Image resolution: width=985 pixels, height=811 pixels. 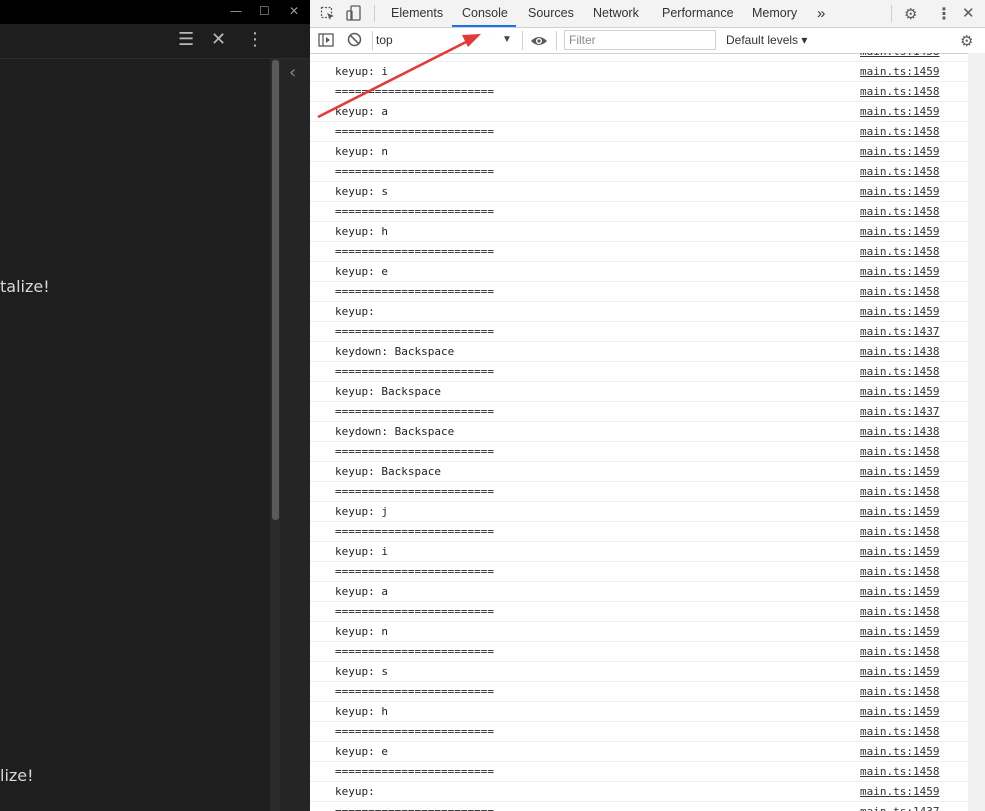 I want to click on devtools-splitter, so click(x=295, y=435).